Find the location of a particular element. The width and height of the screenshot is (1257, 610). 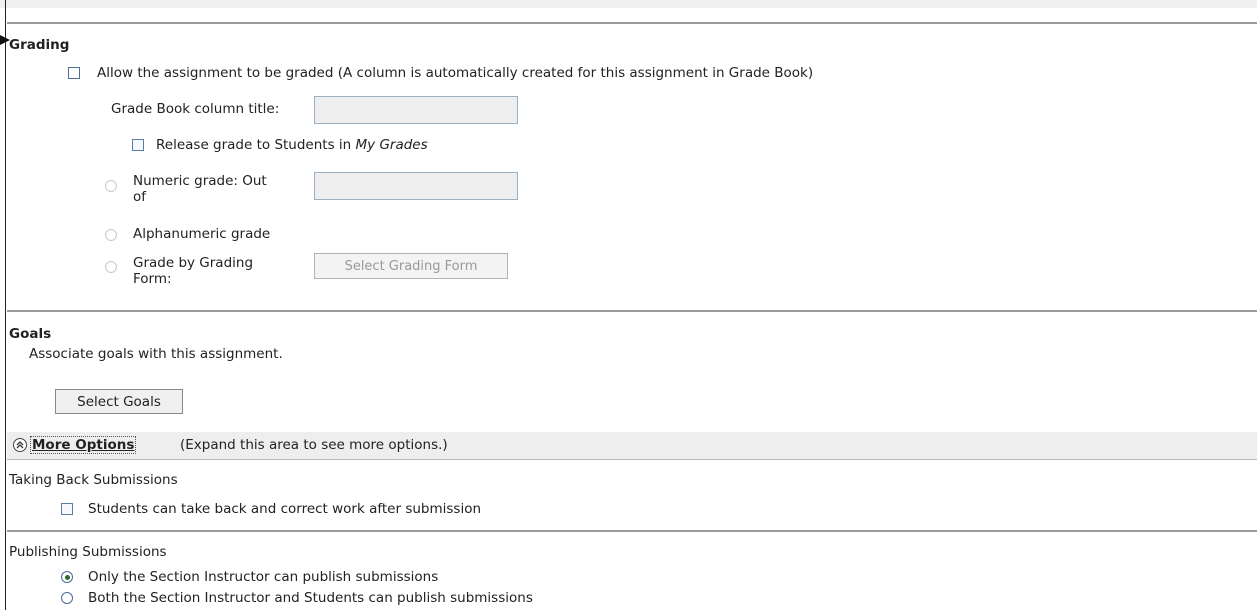

release-grade-label: Release grade to Students in My Grades is located at coordinates (292, 145).